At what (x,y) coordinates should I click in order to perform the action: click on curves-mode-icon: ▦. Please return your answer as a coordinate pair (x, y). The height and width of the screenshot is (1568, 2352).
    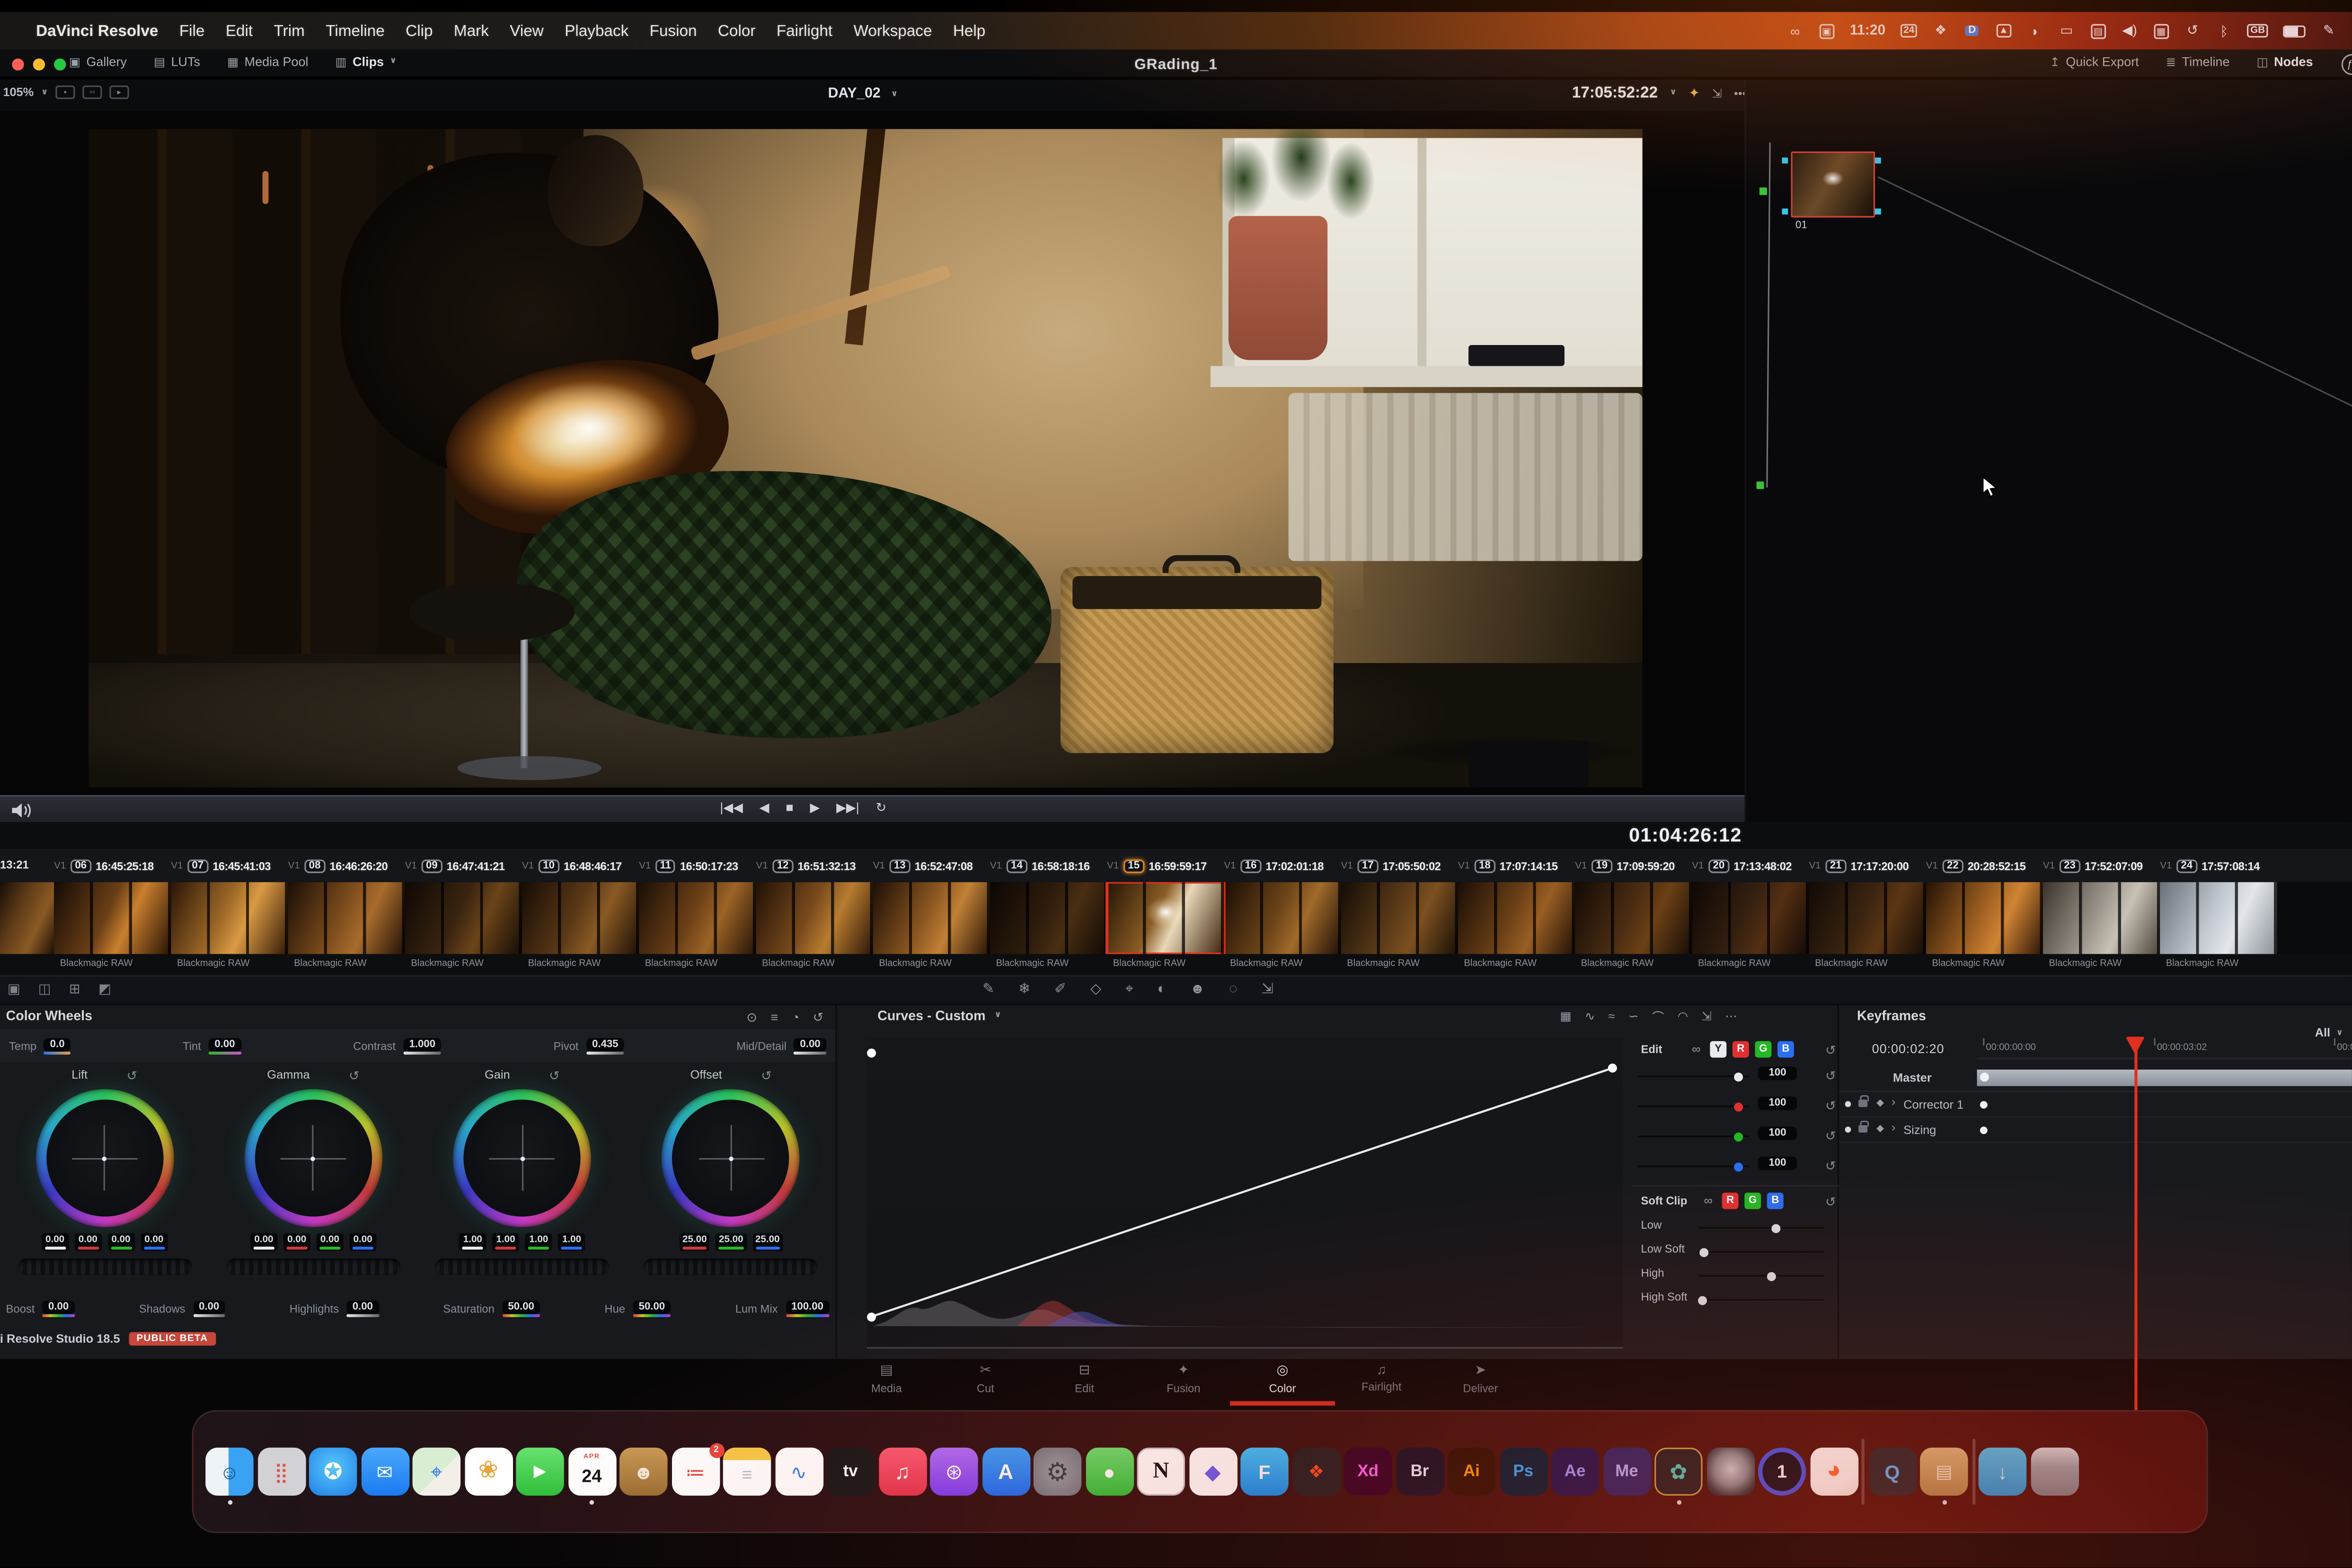
    Looking at the image, I should click on (1565, 1018).